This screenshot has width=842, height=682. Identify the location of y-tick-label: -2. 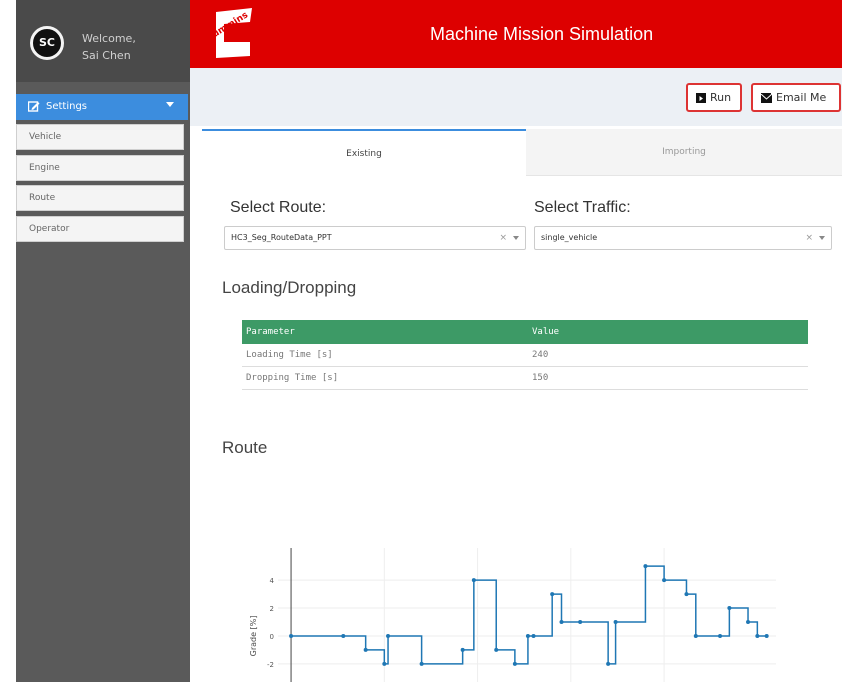
(270, 665).